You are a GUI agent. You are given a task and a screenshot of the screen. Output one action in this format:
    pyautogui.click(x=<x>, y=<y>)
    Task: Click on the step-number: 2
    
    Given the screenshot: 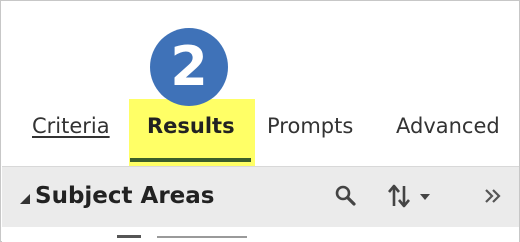 What is the action you would take?
    pyautogui.click(x=189, y=66)
    